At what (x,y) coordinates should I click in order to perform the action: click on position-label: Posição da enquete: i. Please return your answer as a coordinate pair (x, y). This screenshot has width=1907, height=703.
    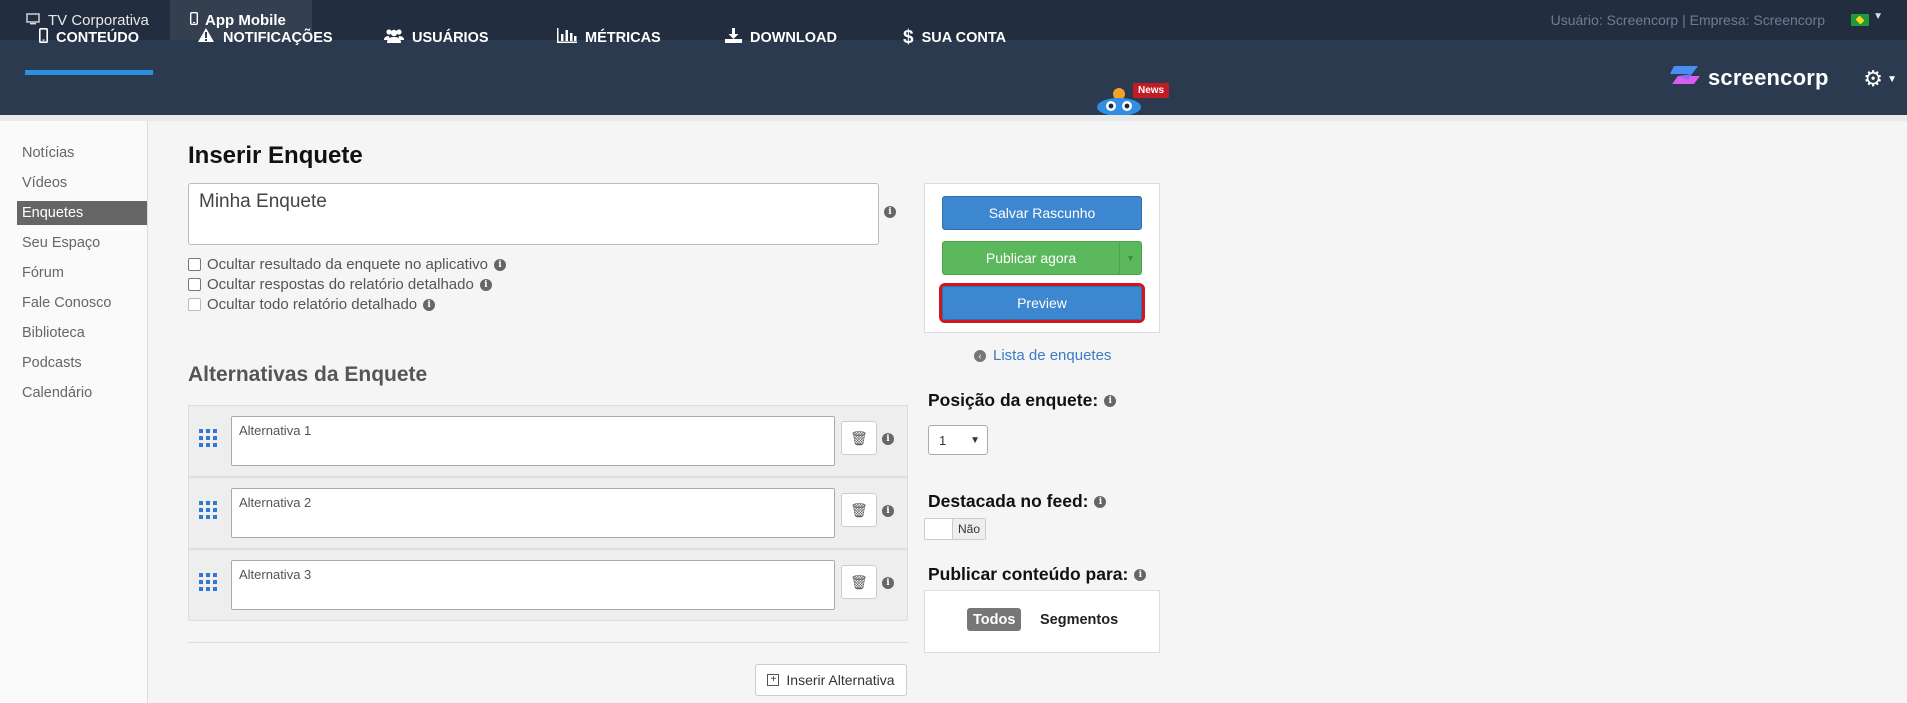
    Looking at the image, I should click on (1022, 400).